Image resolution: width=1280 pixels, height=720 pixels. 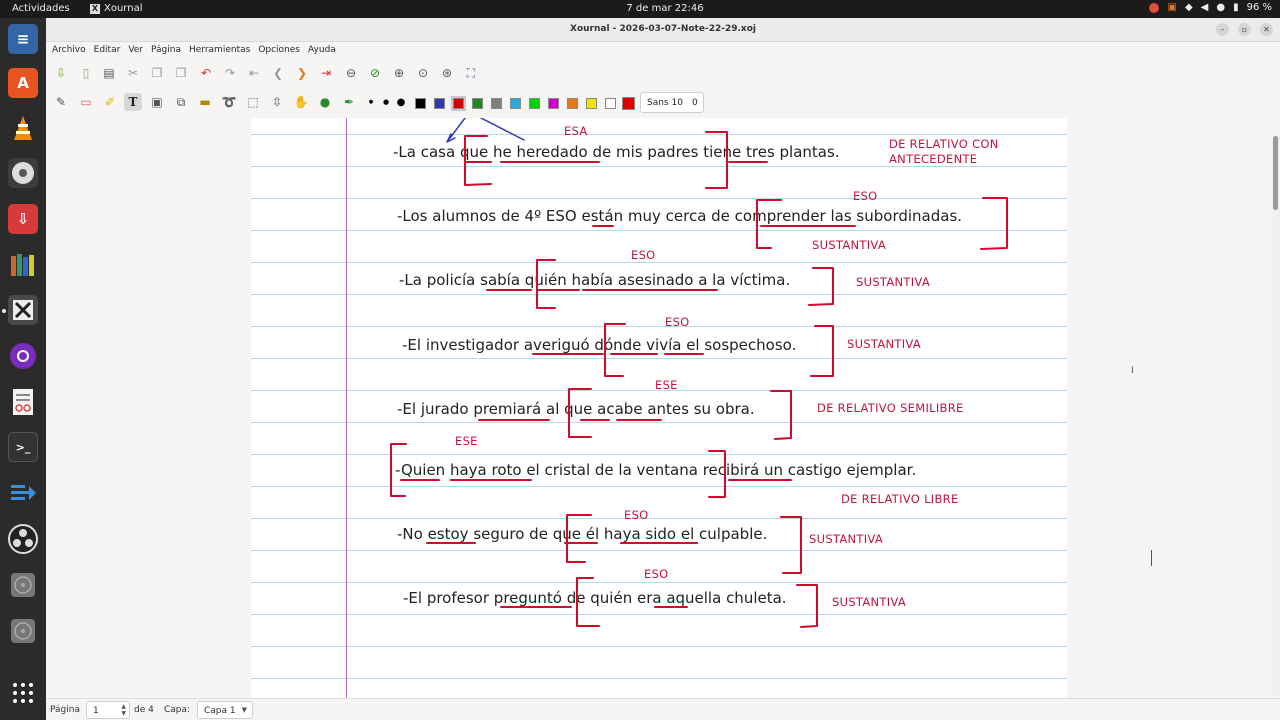 What do you see at coordinates (1154, 7) in the screenshot?
I see `notification-icon` at bounding box center [1154, 7].